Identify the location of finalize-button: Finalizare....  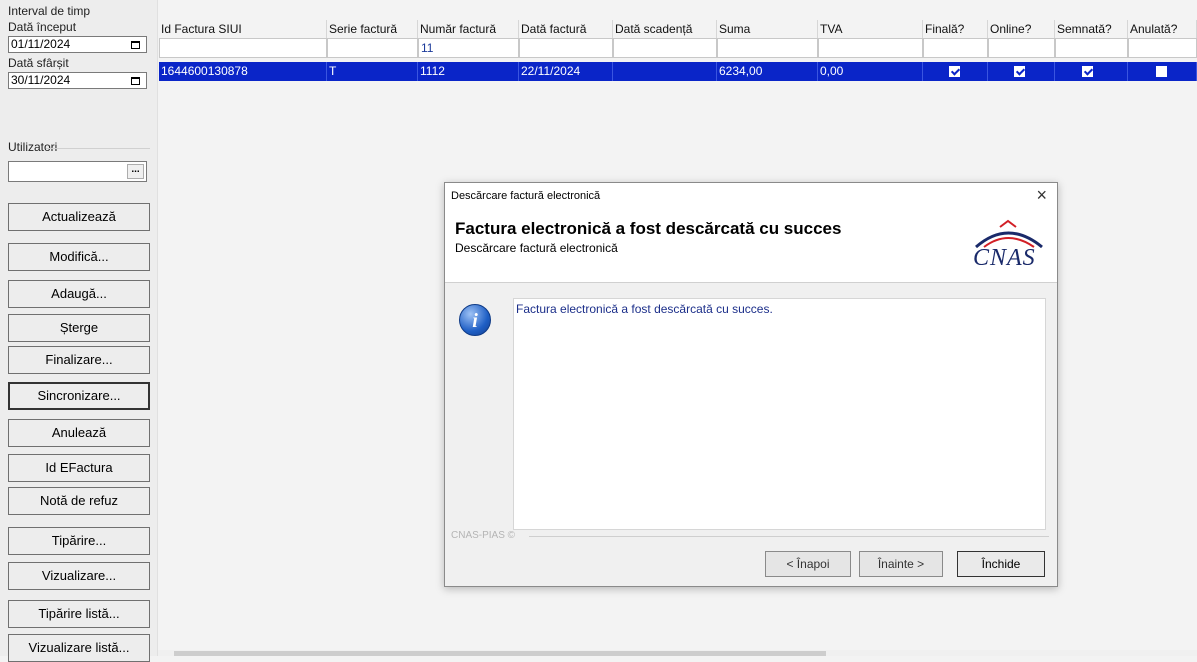
(79, 360).